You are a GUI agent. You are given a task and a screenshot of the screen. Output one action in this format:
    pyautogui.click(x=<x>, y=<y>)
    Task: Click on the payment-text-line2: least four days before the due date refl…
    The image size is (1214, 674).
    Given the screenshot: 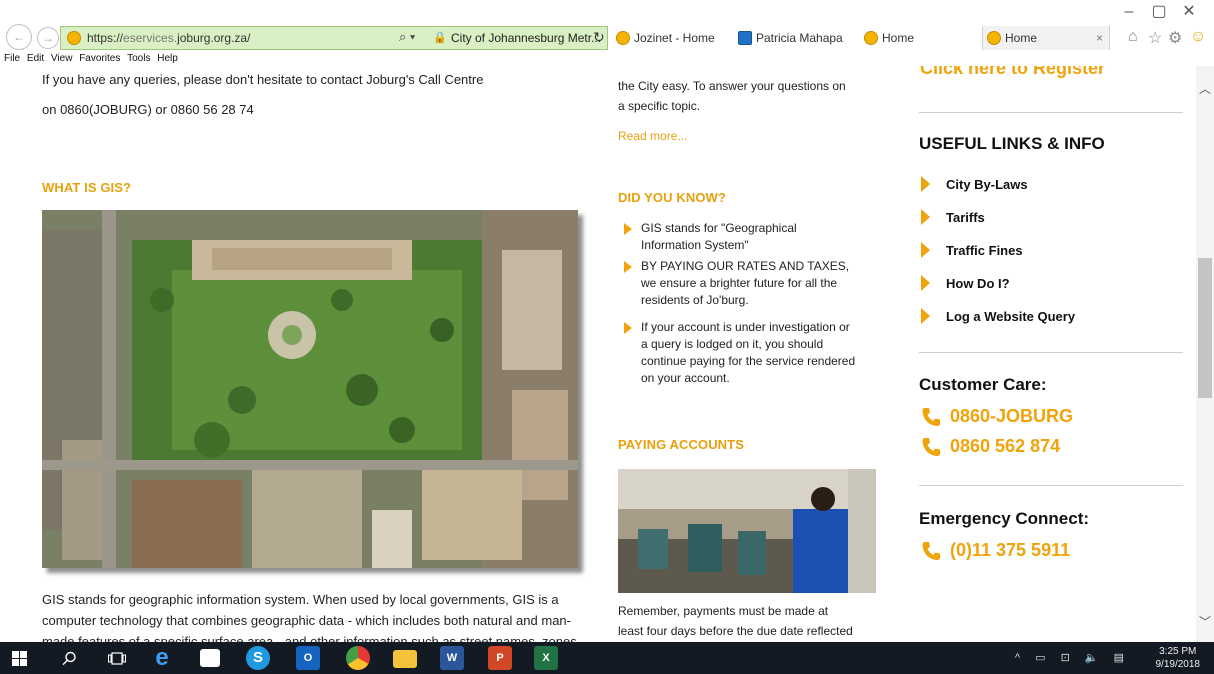 What is the action you would take?
    pyautogui.click(x=735, y=631)
    